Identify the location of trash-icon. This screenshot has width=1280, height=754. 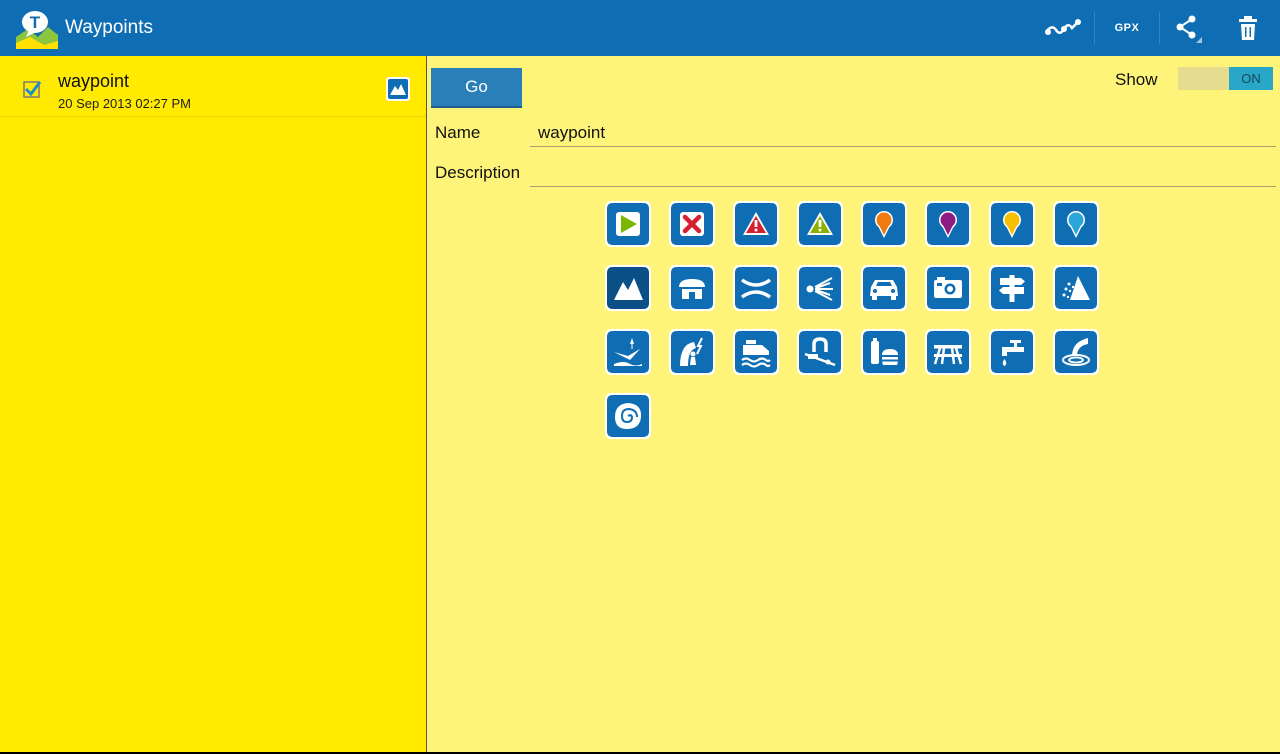
(1248, 28).